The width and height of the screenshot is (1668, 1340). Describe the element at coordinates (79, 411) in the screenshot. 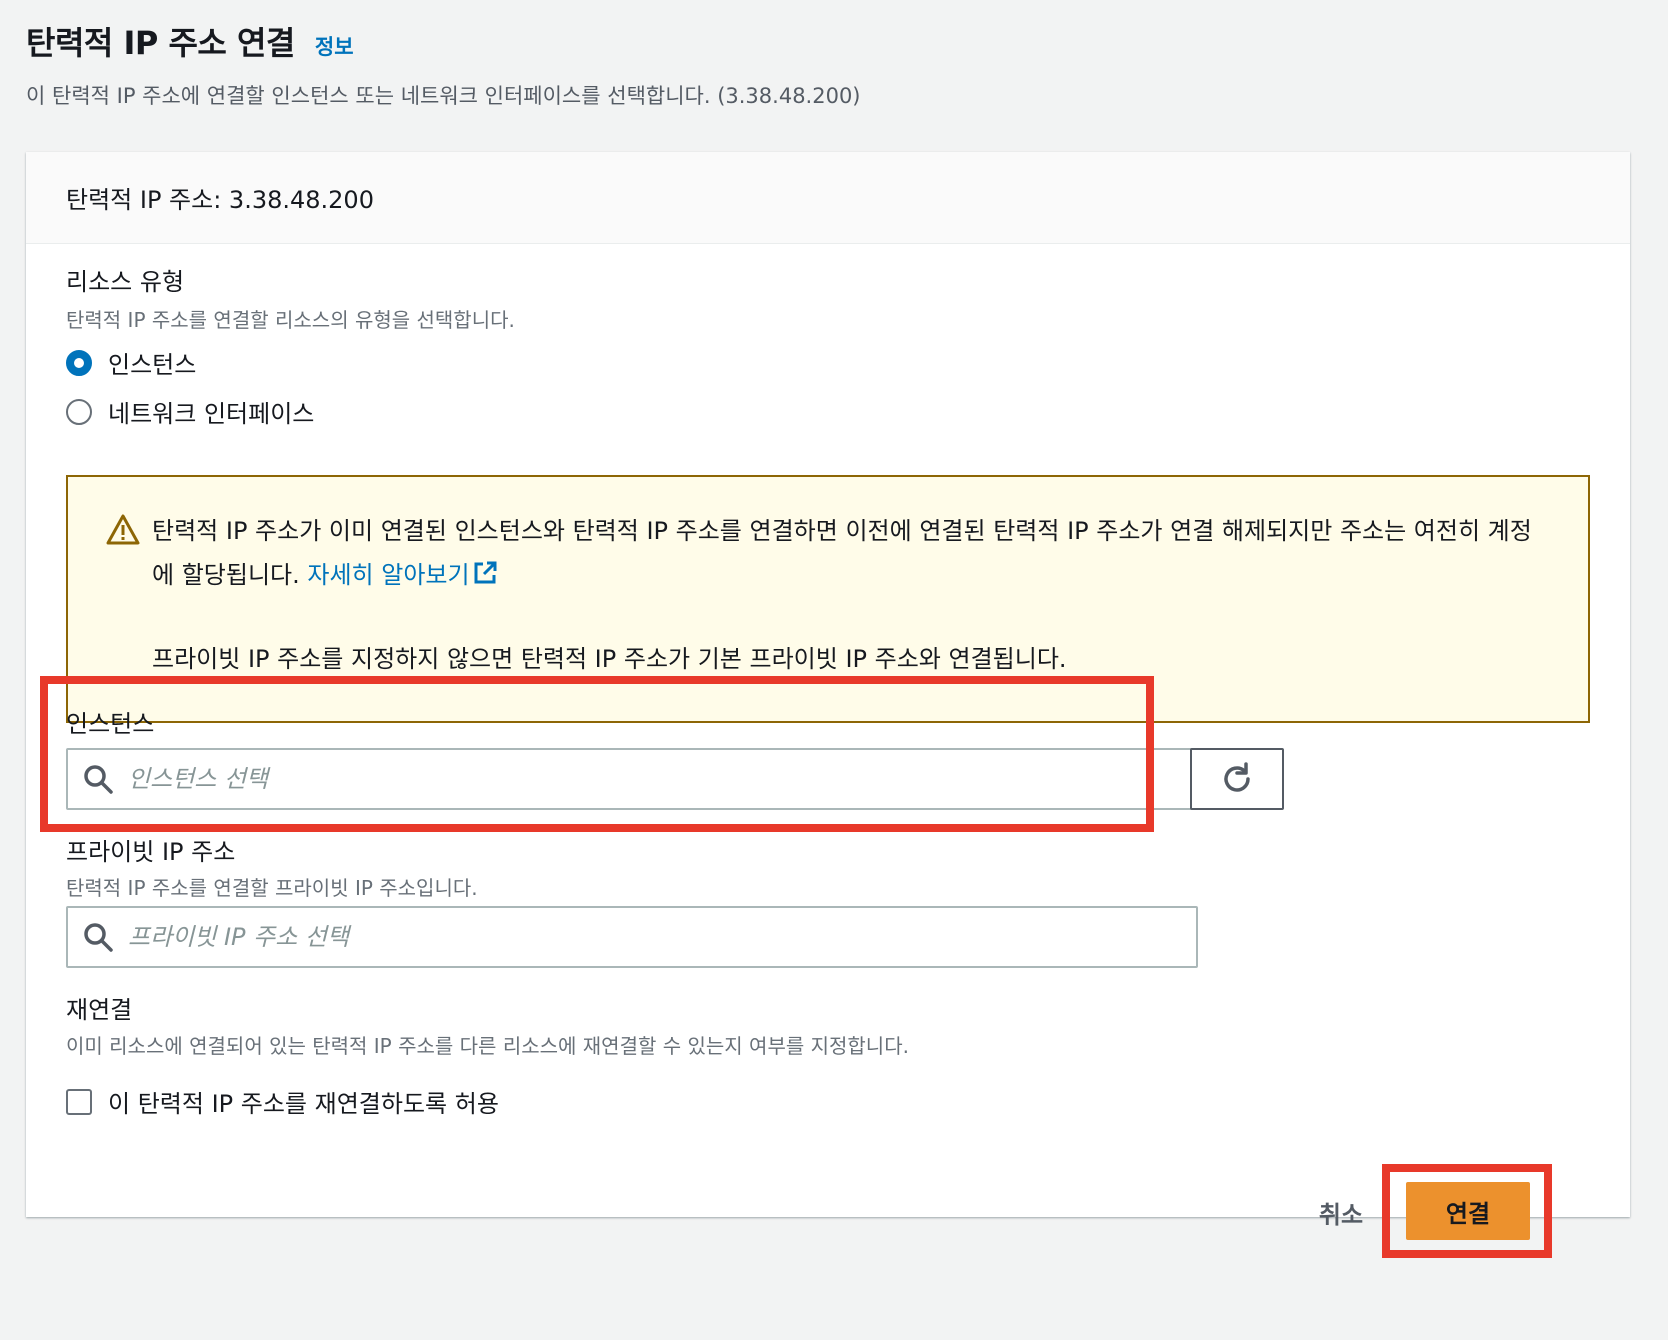

I see `radio-network-interface` at that location.